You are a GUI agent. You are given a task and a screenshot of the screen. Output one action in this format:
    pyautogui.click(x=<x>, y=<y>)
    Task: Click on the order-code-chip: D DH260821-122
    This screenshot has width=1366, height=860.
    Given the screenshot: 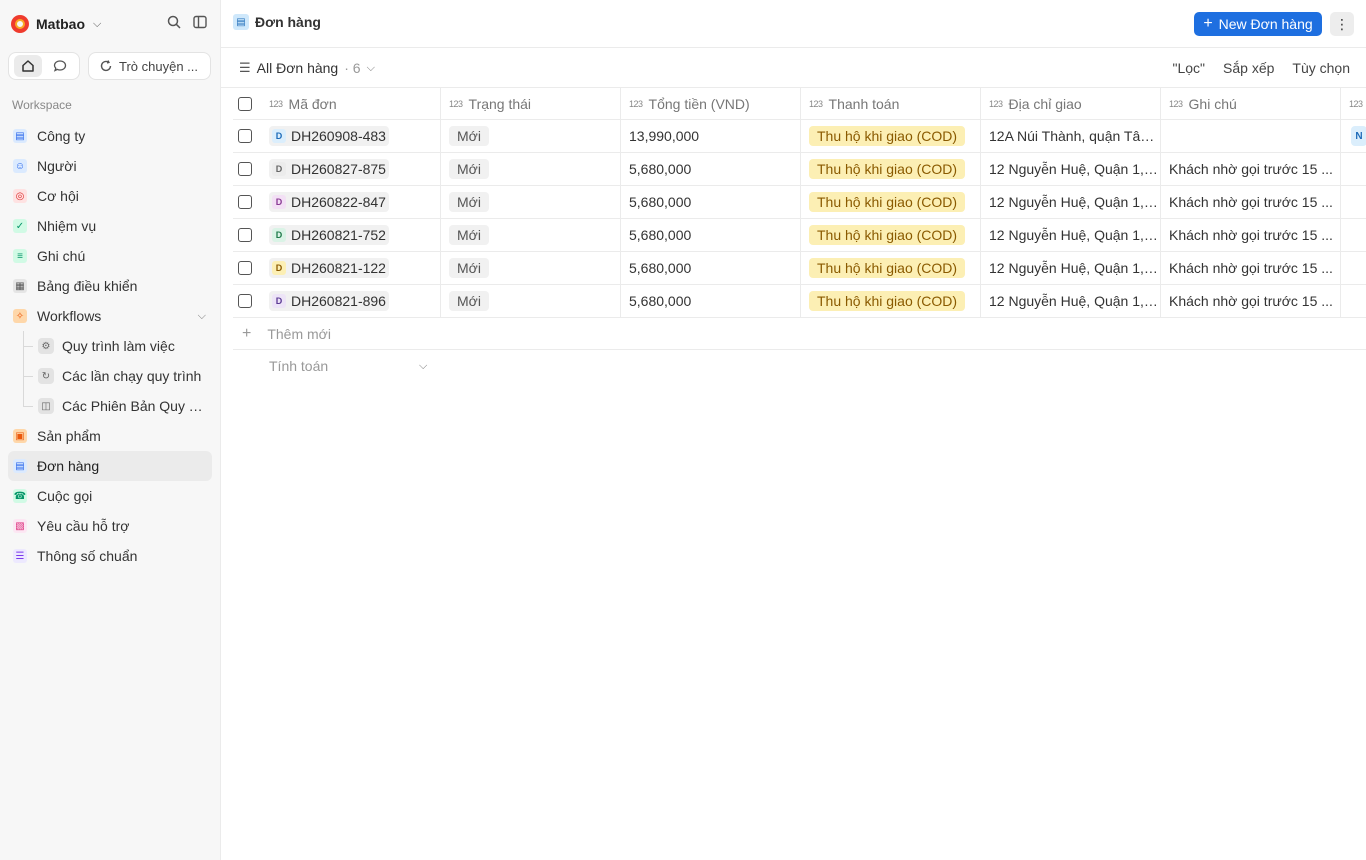 What is the action you would take?
    pyautogui.click(x=329, y=268)
    